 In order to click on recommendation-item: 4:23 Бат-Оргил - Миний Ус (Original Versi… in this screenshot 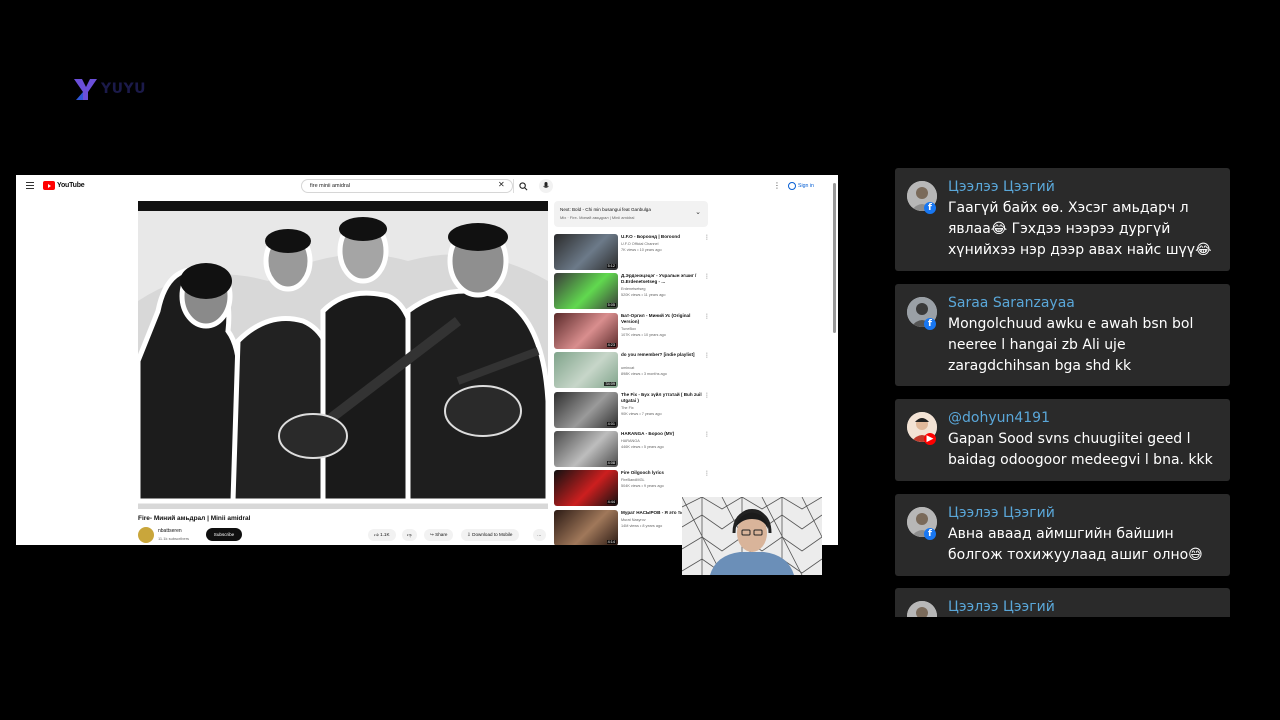, I will do `click(634, 330)`.